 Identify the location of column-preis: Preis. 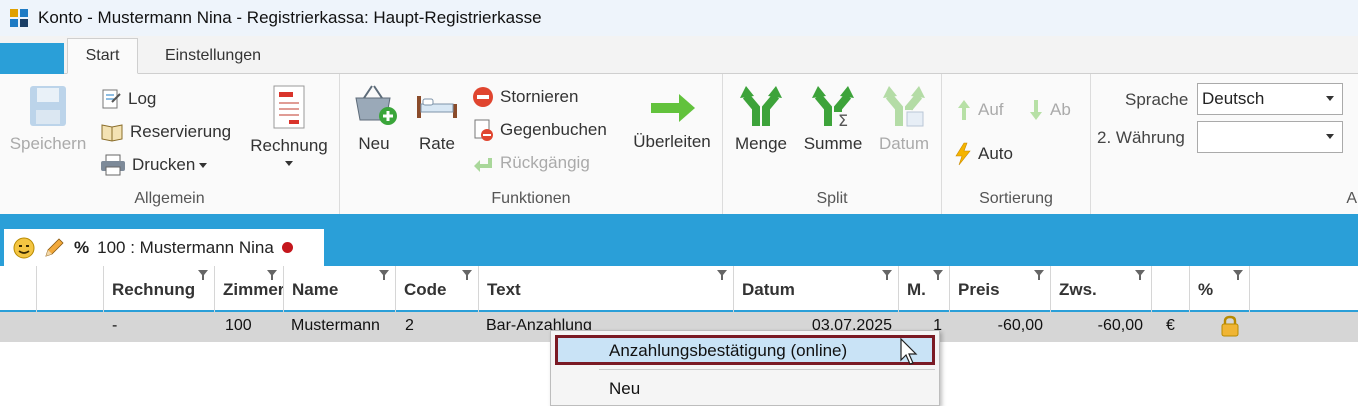
(999, 289).